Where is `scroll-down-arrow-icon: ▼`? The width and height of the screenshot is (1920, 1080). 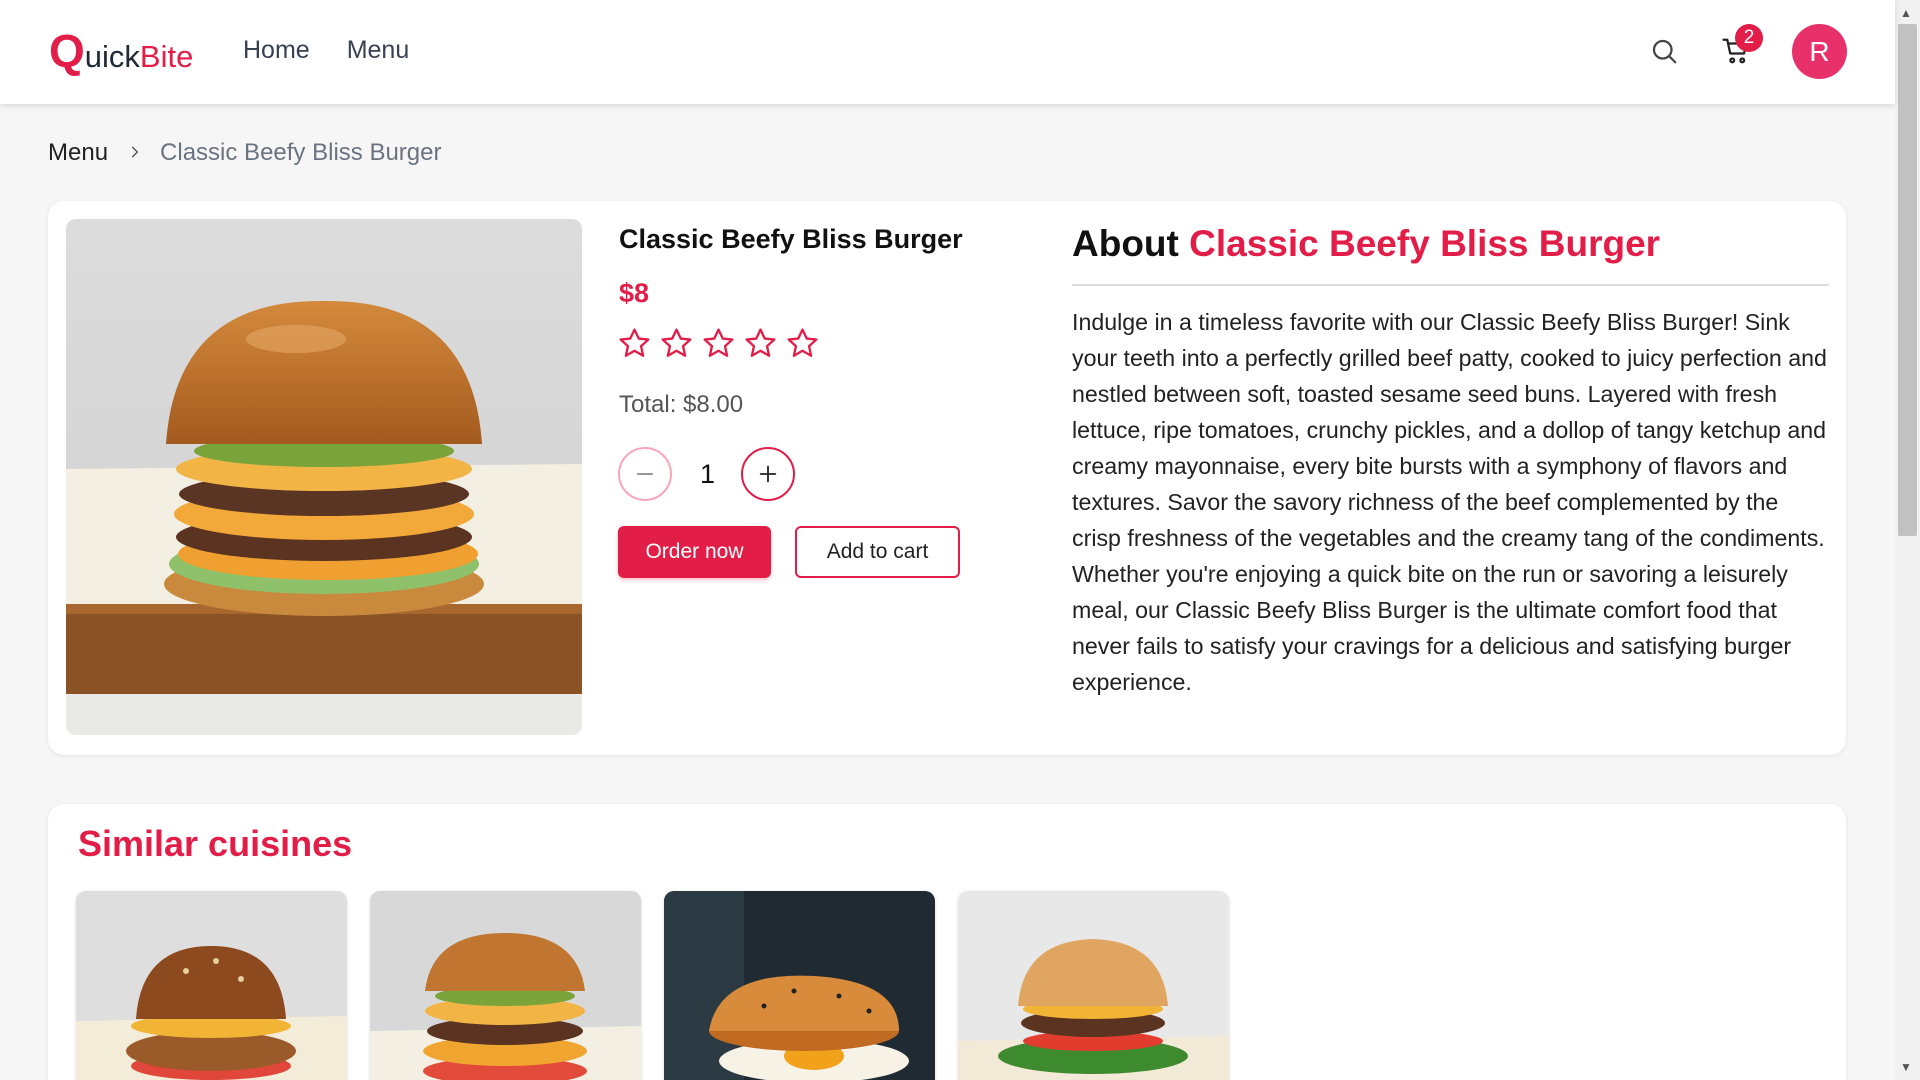 scroll-down-arrow-icon: ▼ is located at coordinates (1906, 1067).